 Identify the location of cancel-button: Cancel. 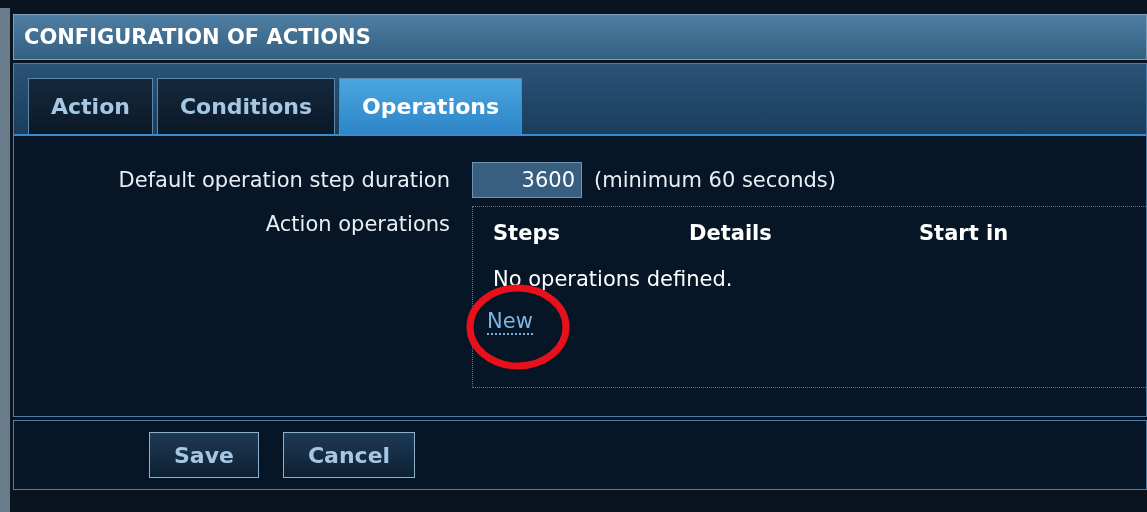
(349, 455).